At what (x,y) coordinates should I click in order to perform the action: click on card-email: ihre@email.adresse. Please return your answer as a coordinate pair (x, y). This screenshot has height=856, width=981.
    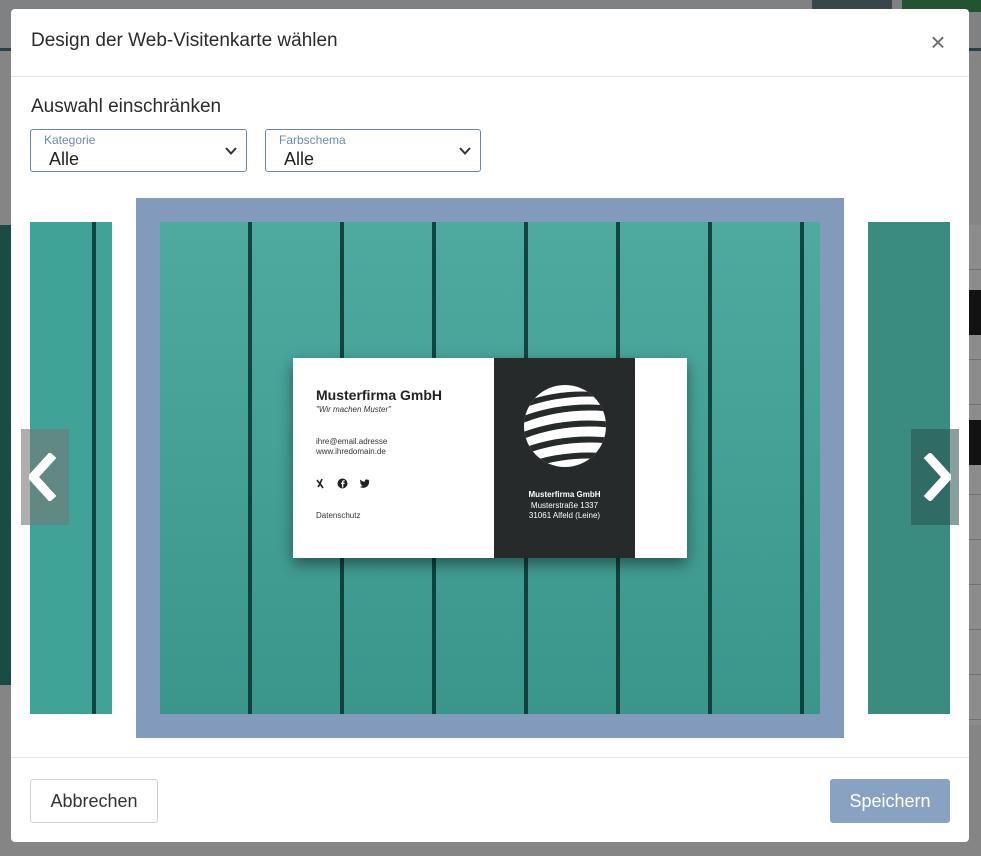
    Looking at the image, I should click on (352, 441).